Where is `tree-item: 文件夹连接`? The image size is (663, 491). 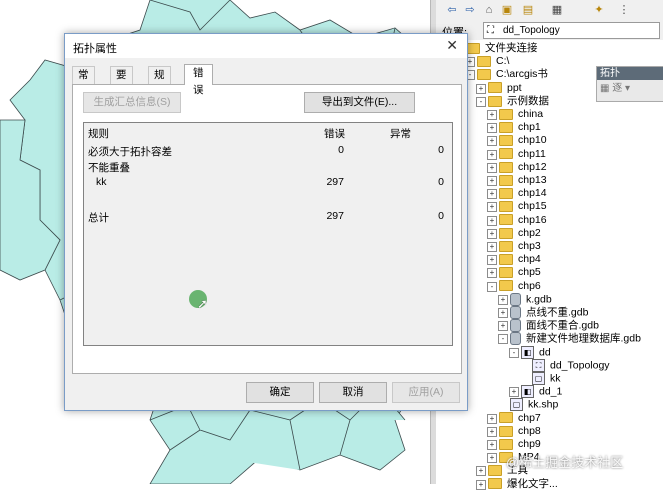 tree-item: 文件夹连接 is located at coordinates (502, 48).